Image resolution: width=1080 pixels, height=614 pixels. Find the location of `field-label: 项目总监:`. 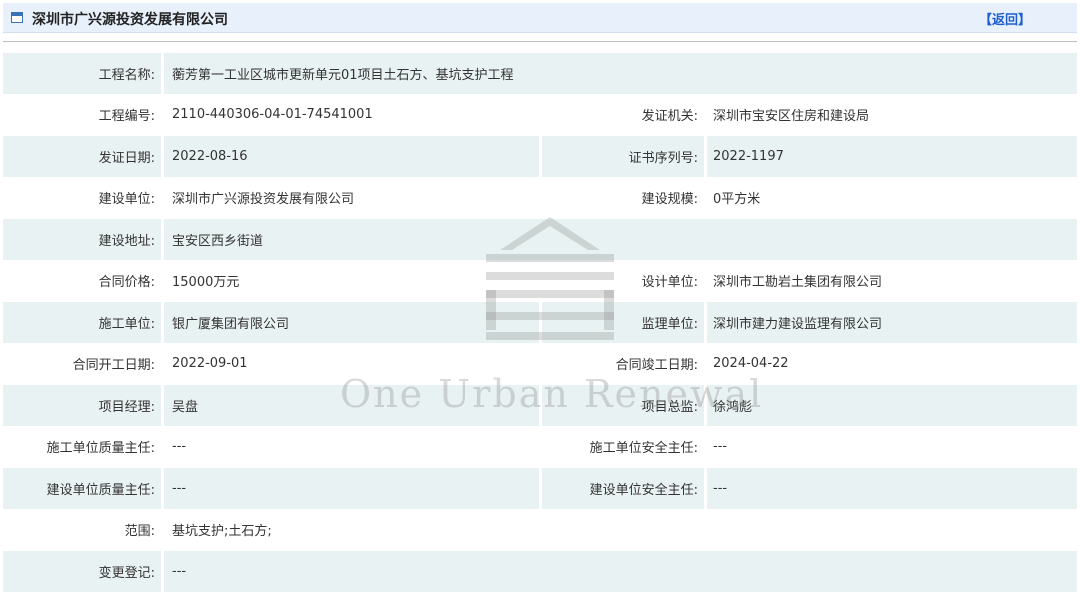

field-label: 项目总监: is located at coordinates (623, 405).